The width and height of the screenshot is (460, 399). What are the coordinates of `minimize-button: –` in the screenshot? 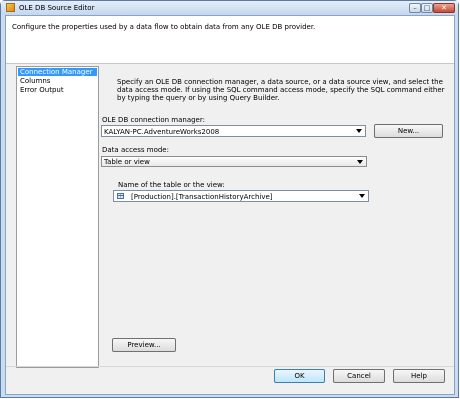 It's located at (415, 8).